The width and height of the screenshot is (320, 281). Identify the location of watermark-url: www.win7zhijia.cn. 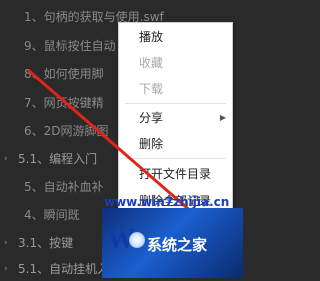
(167, 202).